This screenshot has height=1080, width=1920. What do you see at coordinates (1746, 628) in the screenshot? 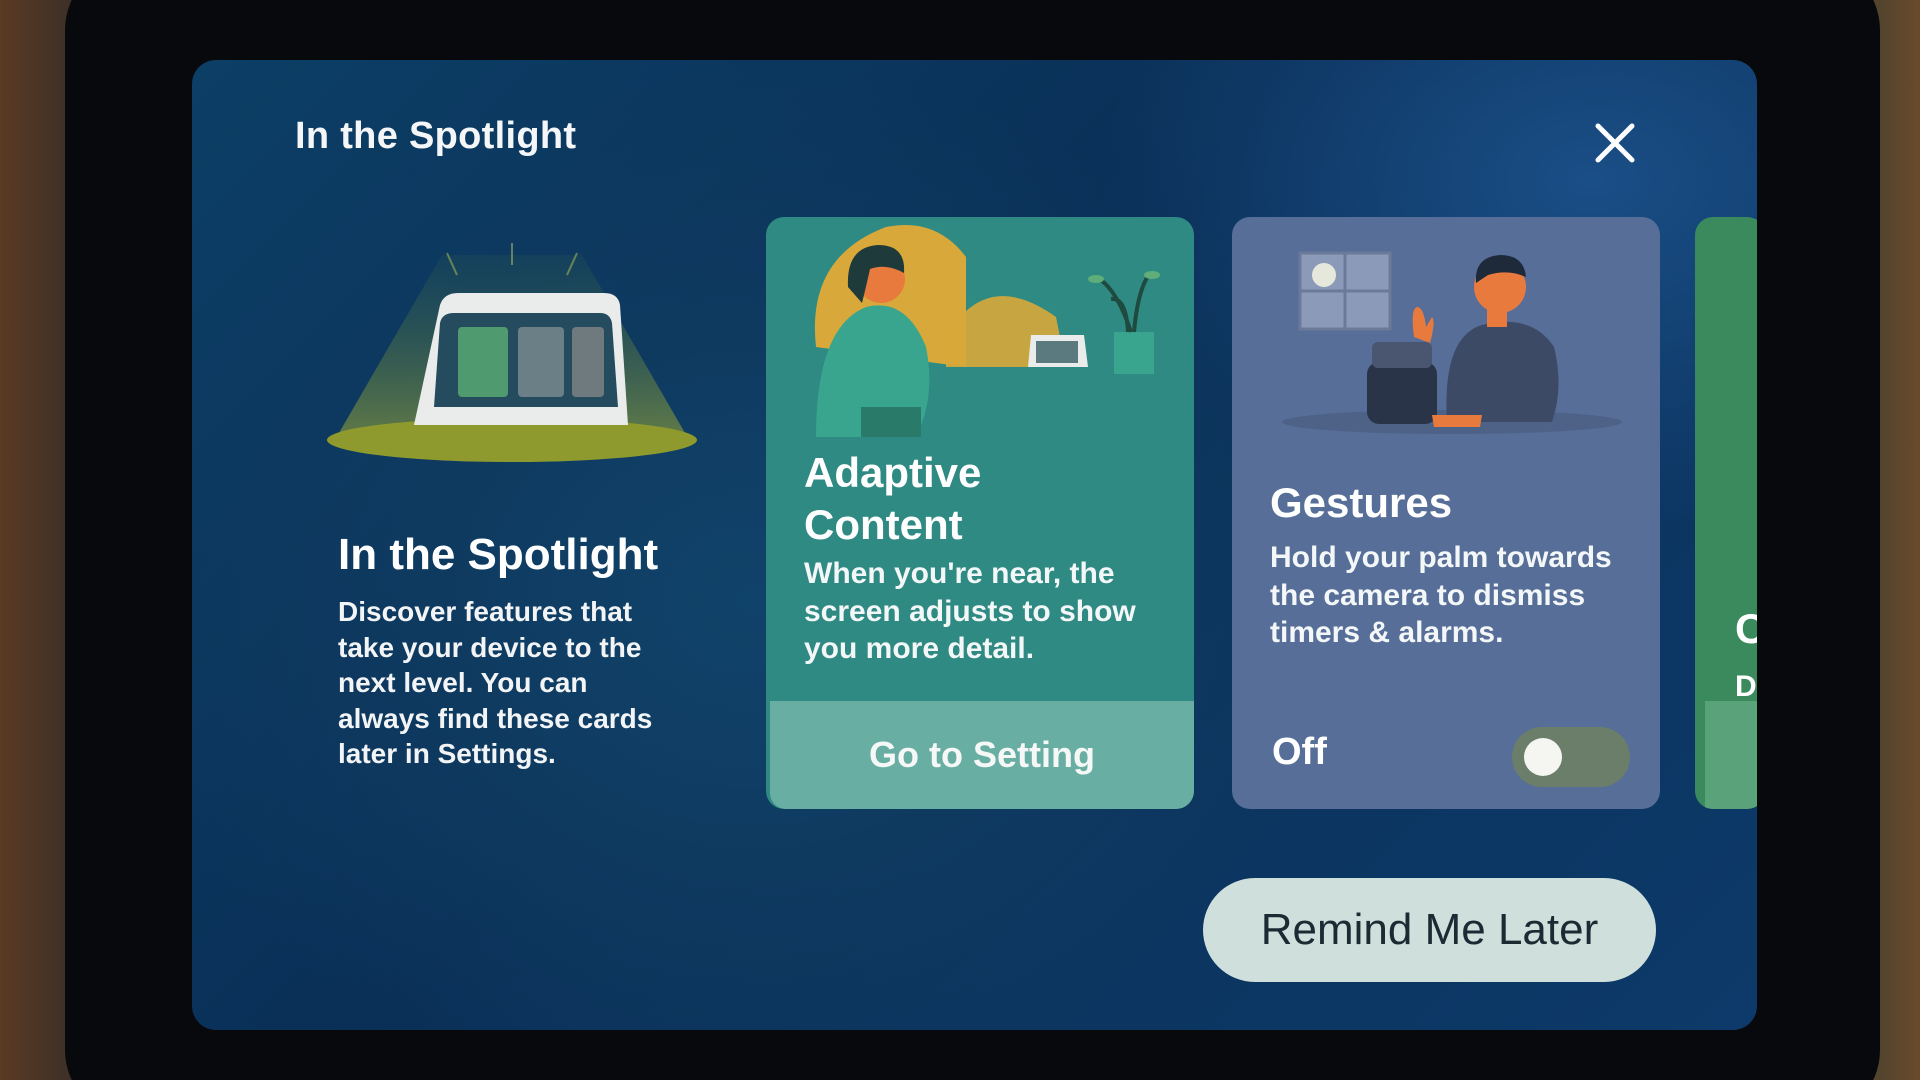
I see `next-card-title: C` at bounding box center [1746, 628].